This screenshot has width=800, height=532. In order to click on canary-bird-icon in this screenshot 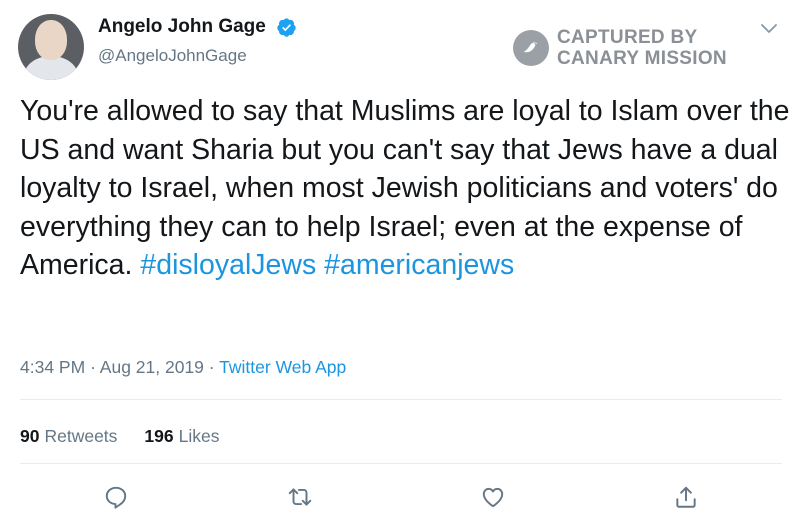, I will do `click(531, 48)`.